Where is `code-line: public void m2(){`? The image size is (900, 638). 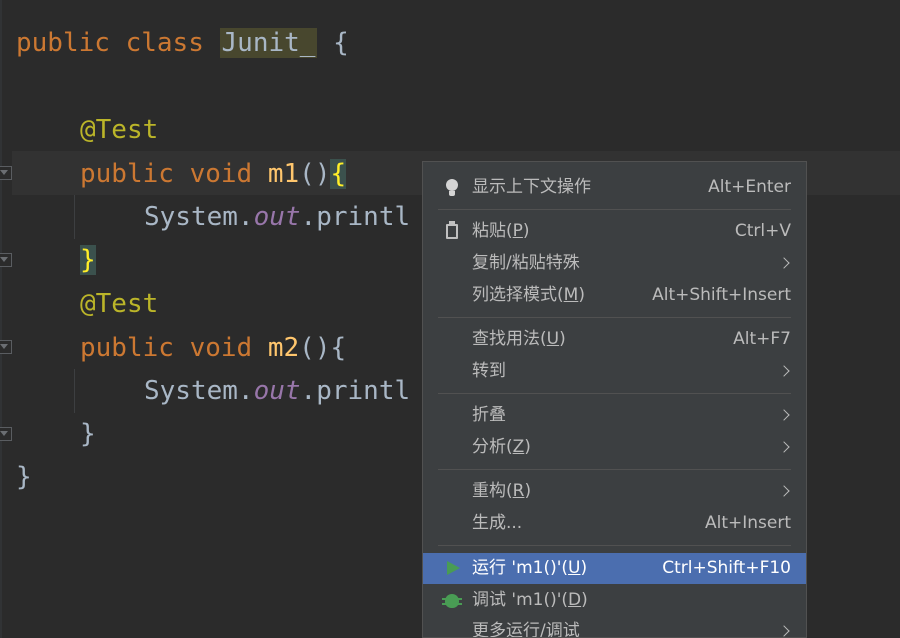 code-line: public void m2(){ is located at coordinates (213, 348).